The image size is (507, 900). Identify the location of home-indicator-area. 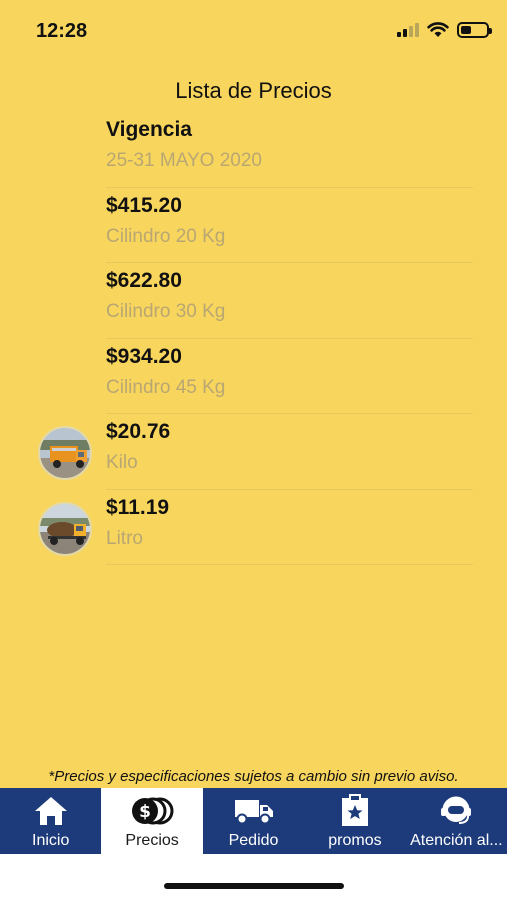
(253, 877).